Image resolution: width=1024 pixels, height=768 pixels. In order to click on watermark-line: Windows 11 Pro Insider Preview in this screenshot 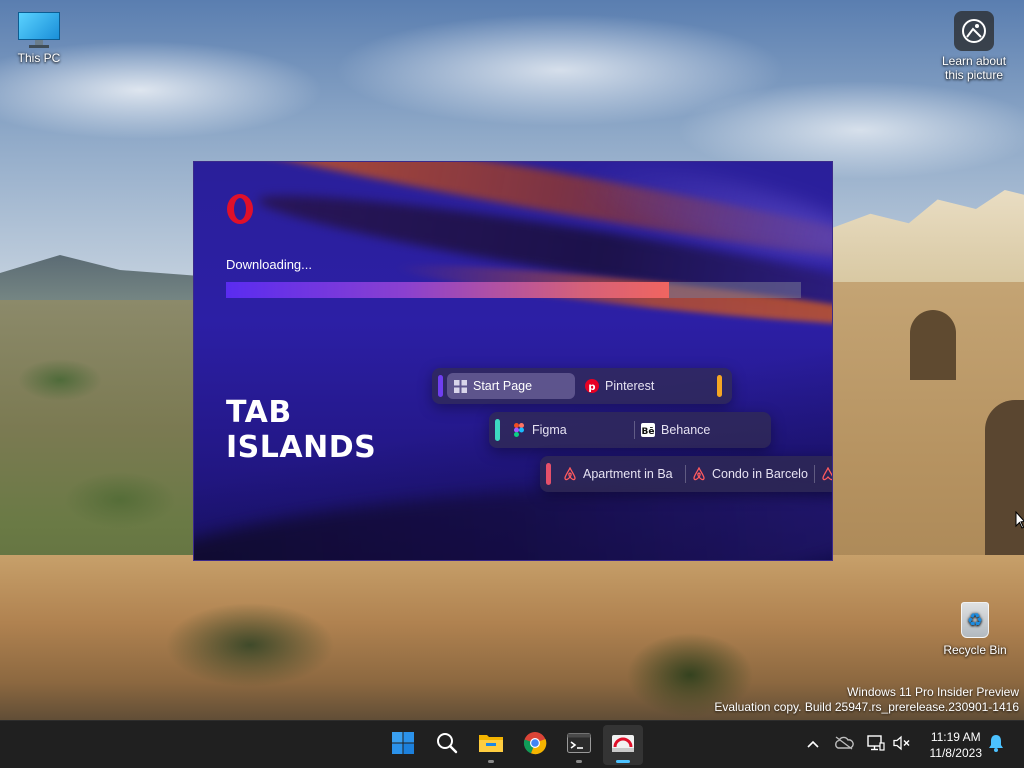, I will do `click(933, 692)`.